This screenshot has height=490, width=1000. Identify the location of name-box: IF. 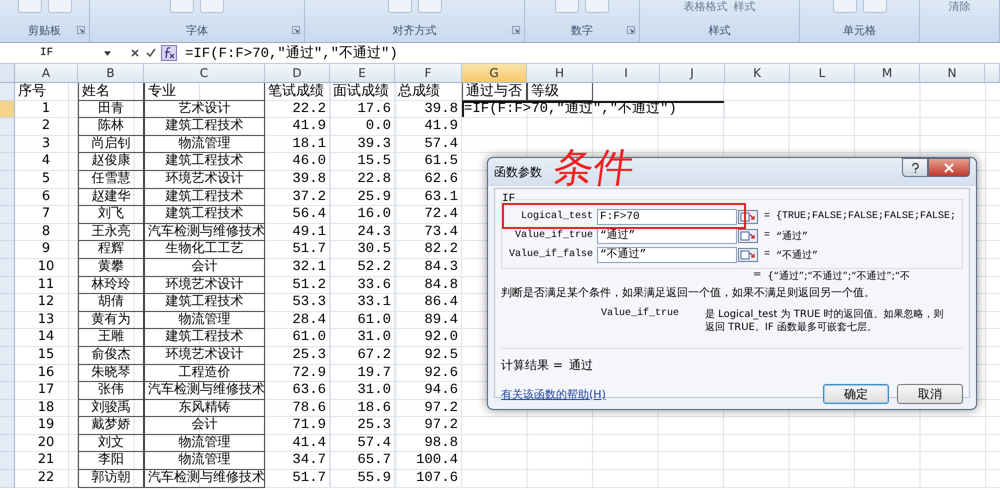
(40, 53).